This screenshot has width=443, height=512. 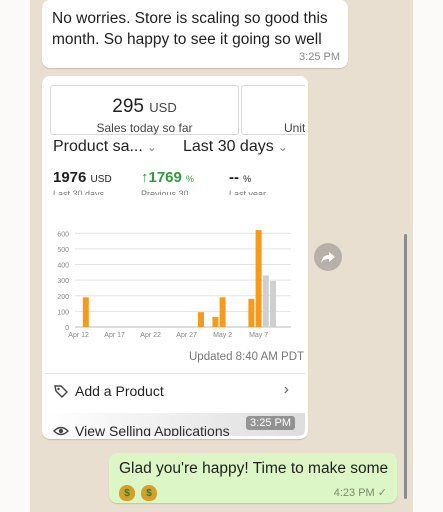 What do you see at coordinates (61, 391) in the screenshot?
I see `tag-icon` at bounding box center [61, 391].